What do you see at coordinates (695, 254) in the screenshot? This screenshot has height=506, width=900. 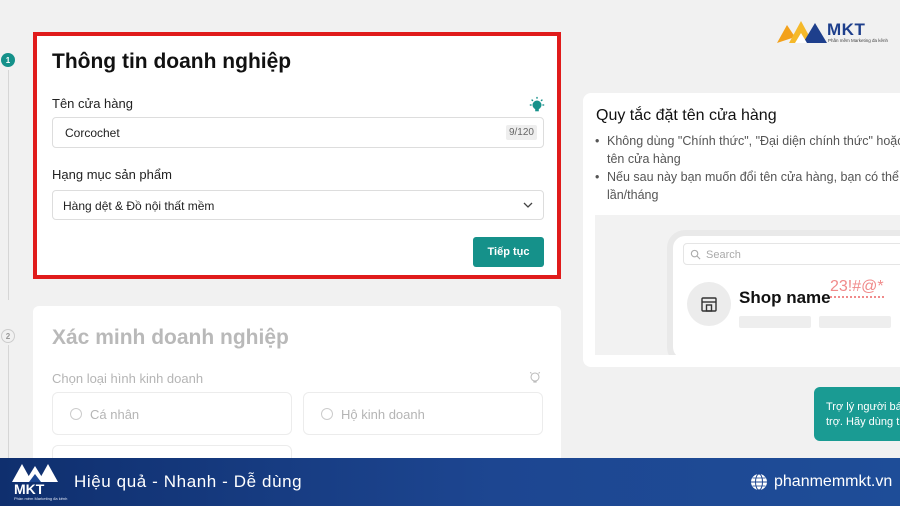 I see `search-icon` at bounding box center [695, 254].